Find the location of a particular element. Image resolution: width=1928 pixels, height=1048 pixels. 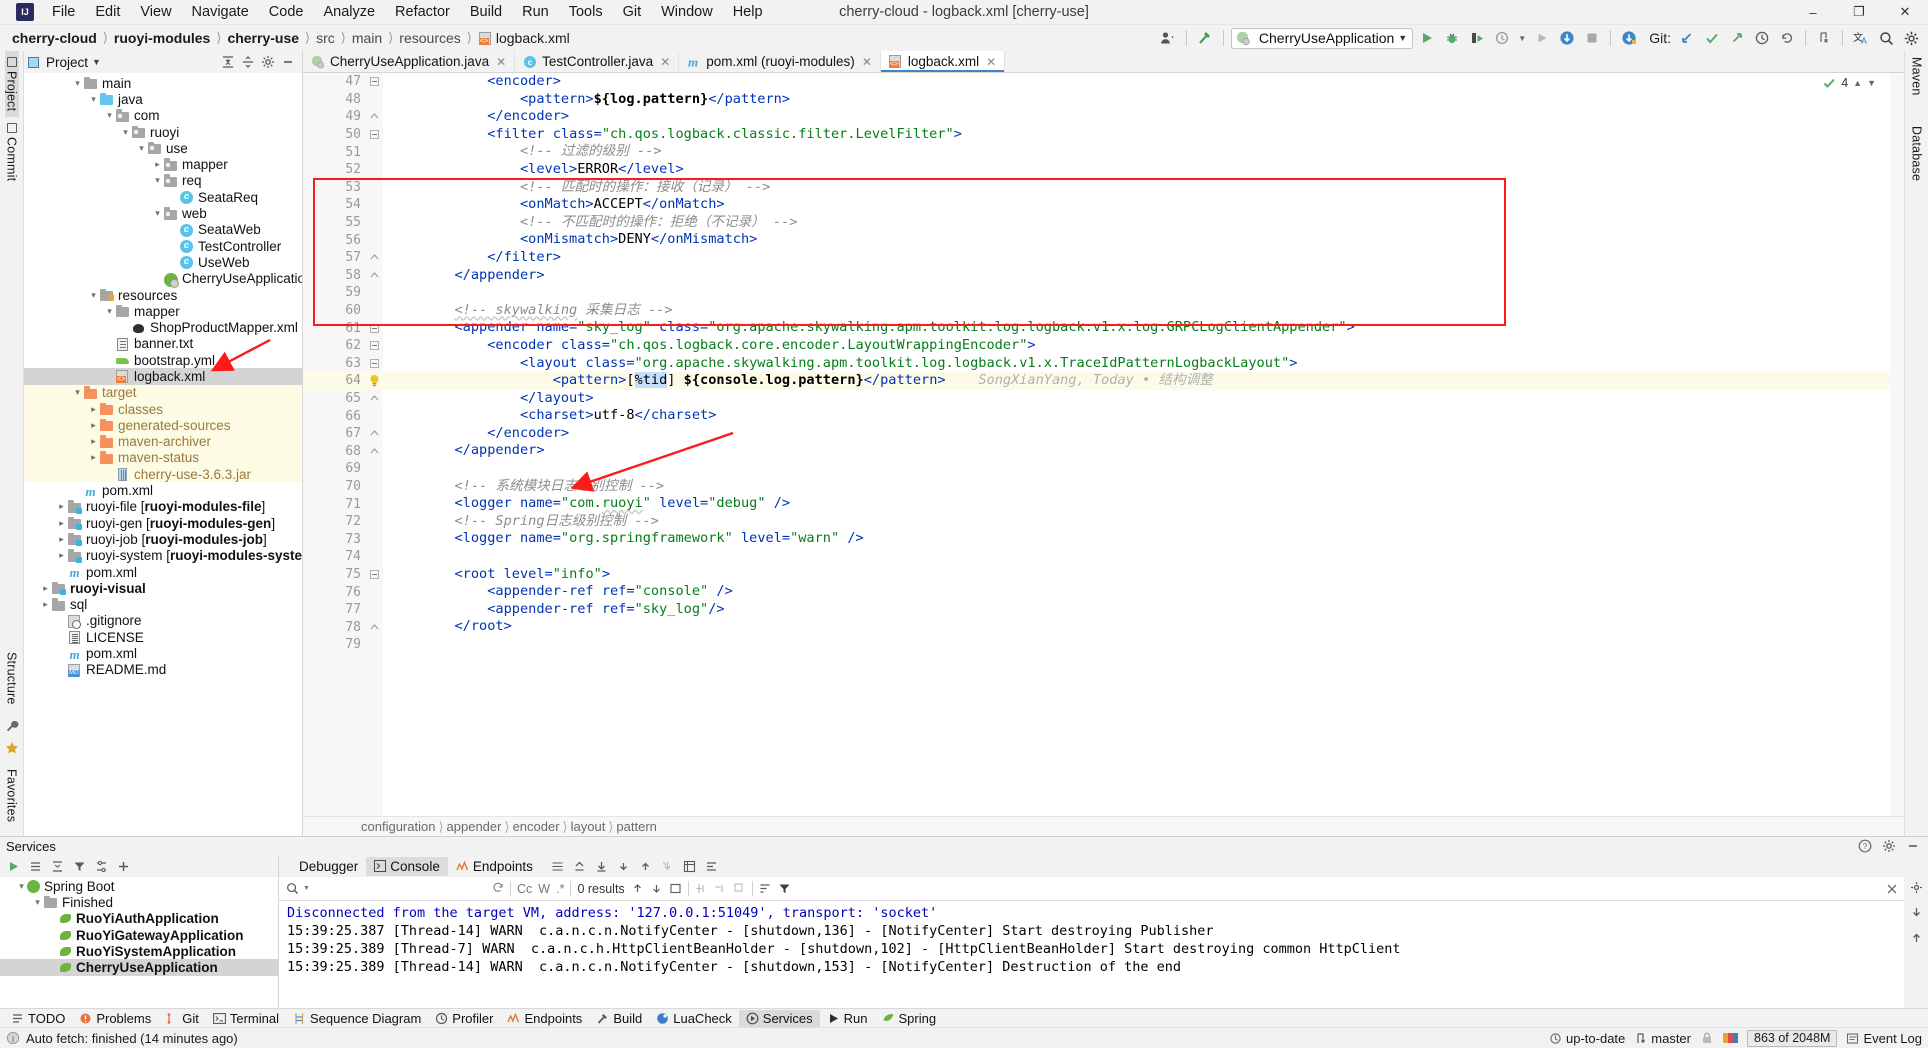

git-push-icon is located at coordinates (1737, 38).